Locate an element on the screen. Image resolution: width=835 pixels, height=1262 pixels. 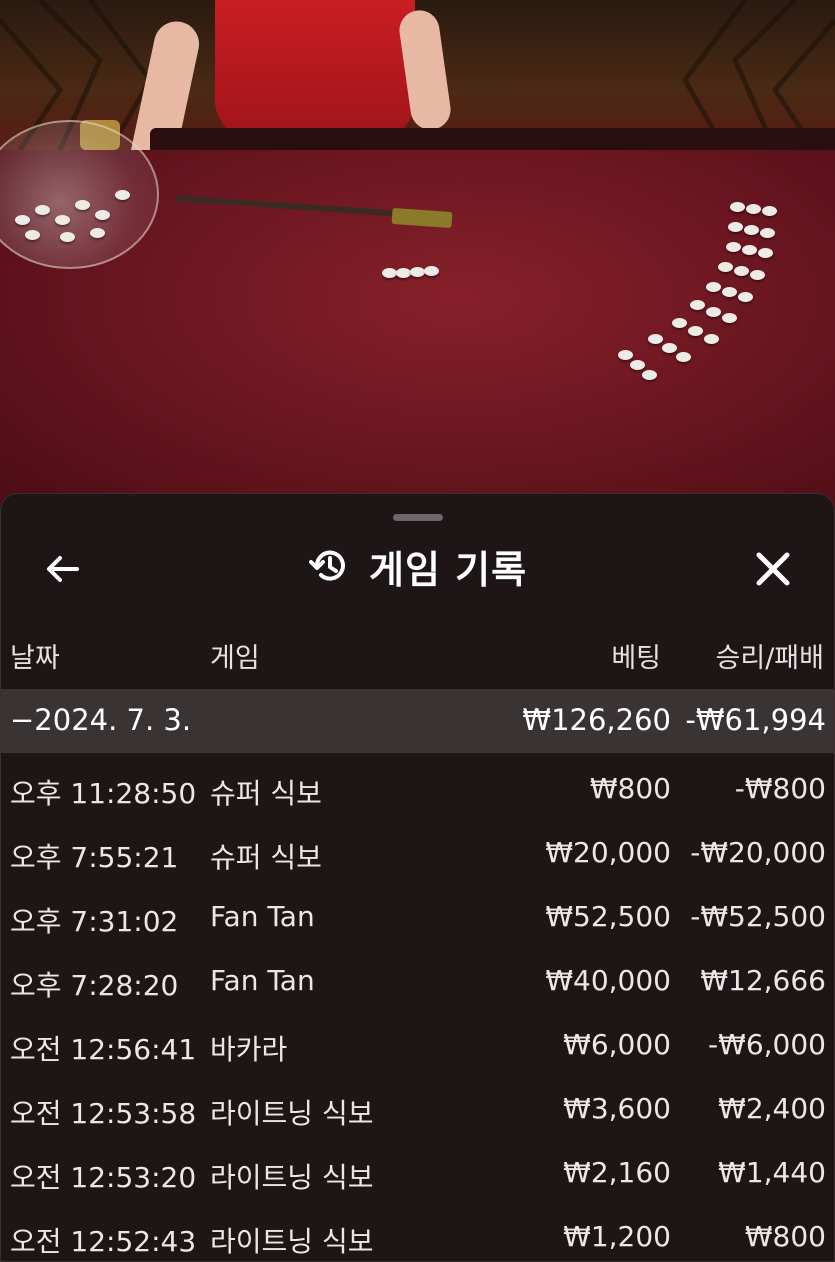
close-icon is located at coordinates (773, 569).